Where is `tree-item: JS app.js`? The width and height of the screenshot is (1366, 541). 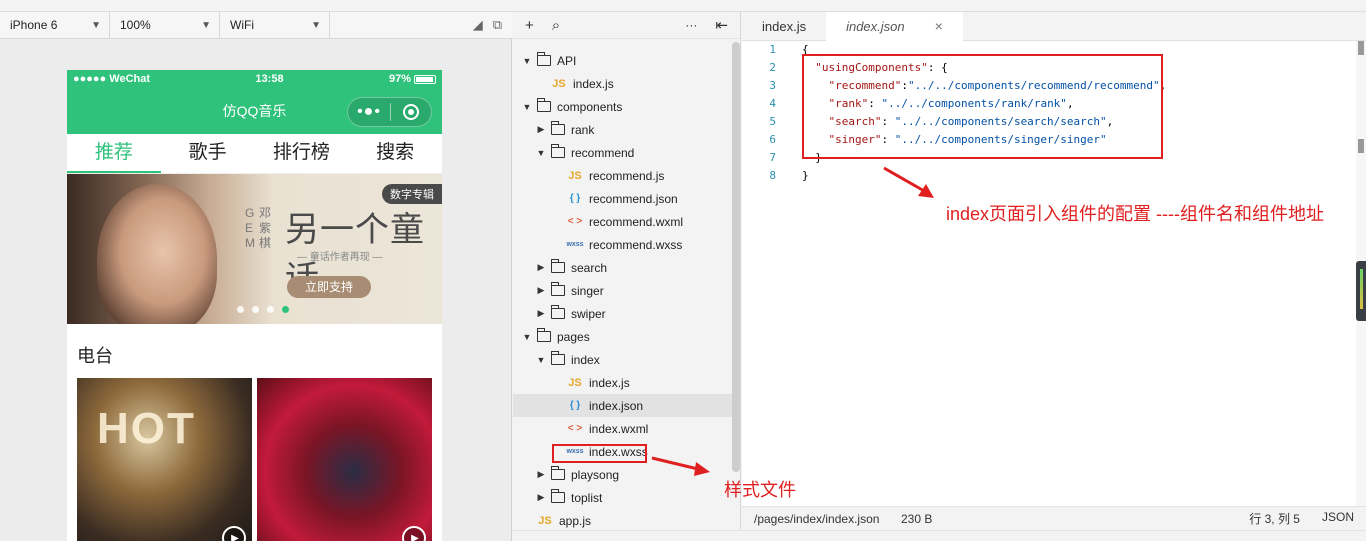 tree-item: JS app.js is located at coordinates (623, 520).